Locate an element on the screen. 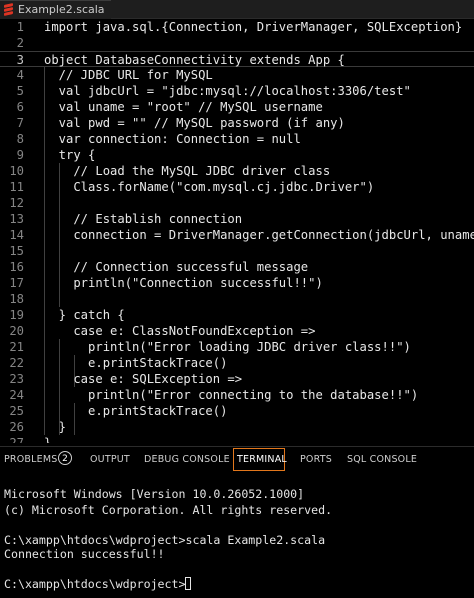  code-line: 20 case e: ClassNotFoundException => is located at coordinates (237, 331).